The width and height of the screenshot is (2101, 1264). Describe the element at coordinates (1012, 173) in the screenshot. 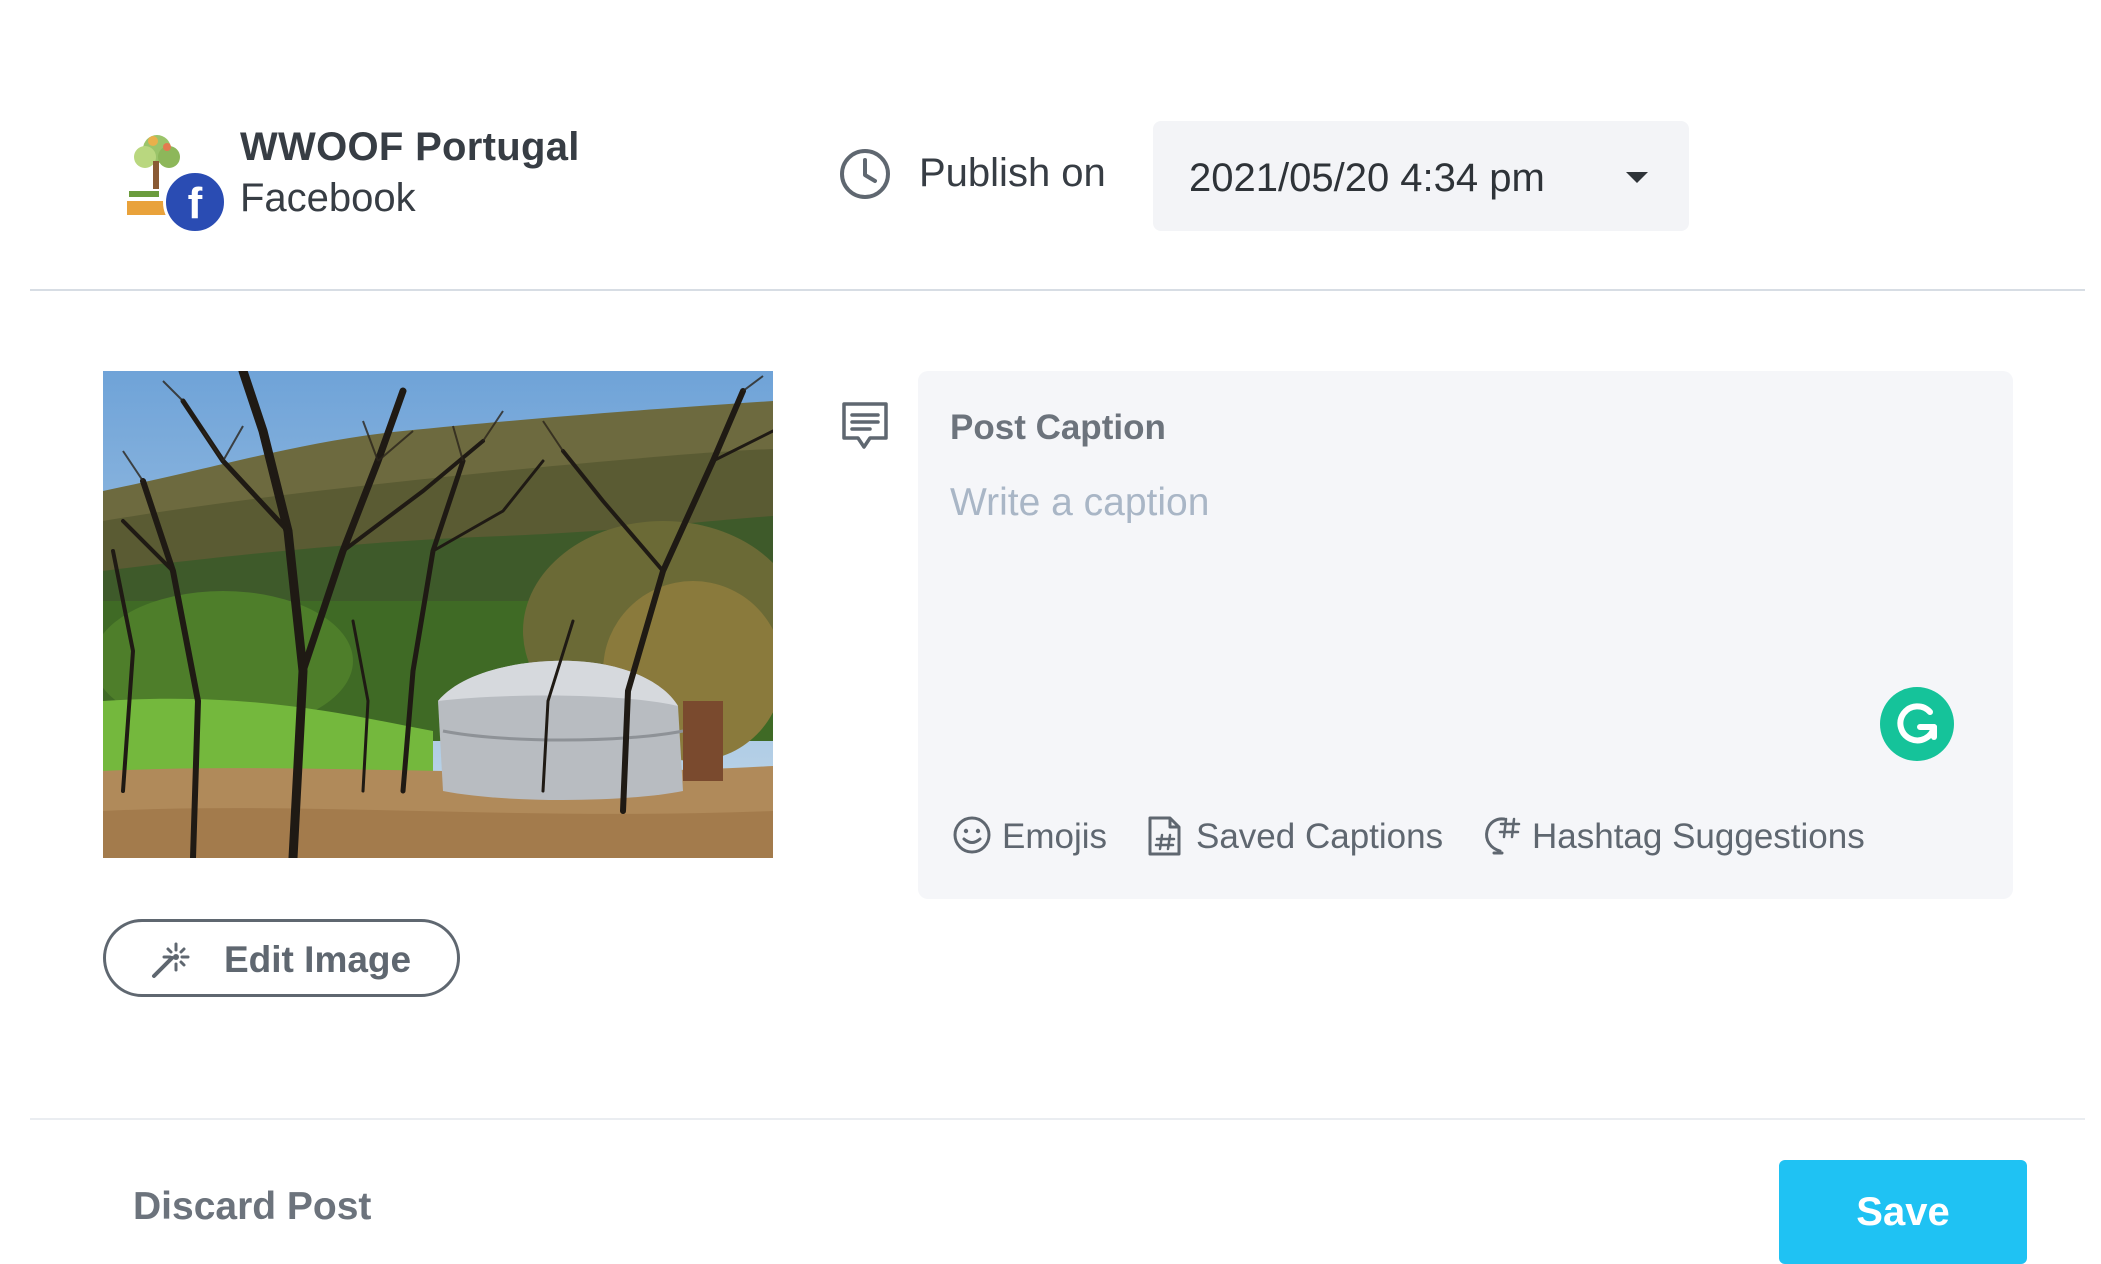

I see `publish-on-label: Publish on` at that location.